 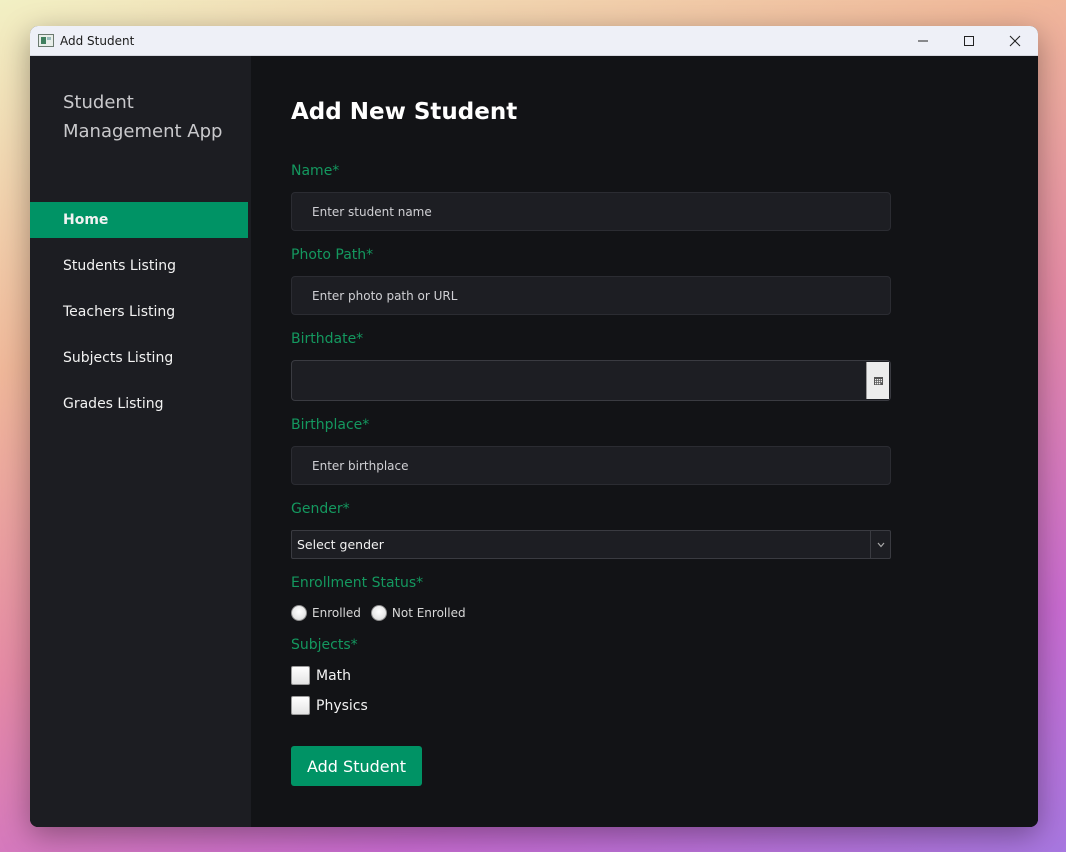 I want to click on math-checkbox, so click(x=300, y=675).